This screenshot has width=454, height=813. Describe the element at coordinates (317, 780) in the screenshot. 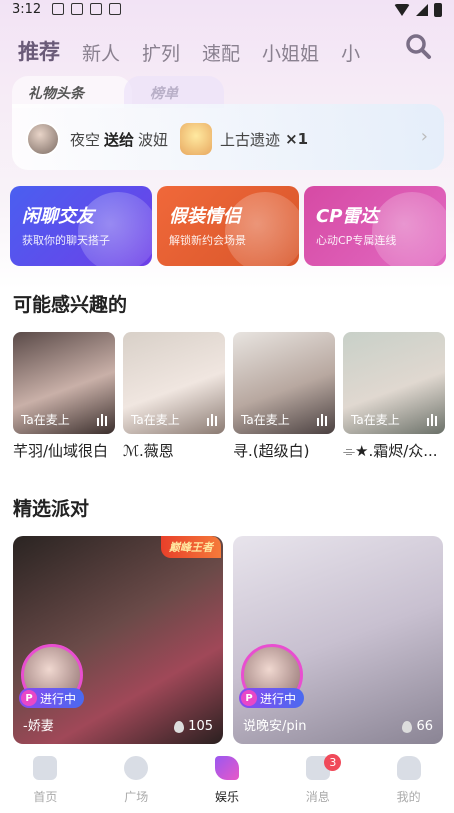

I see `nav-messages: 3 消息` at that location.